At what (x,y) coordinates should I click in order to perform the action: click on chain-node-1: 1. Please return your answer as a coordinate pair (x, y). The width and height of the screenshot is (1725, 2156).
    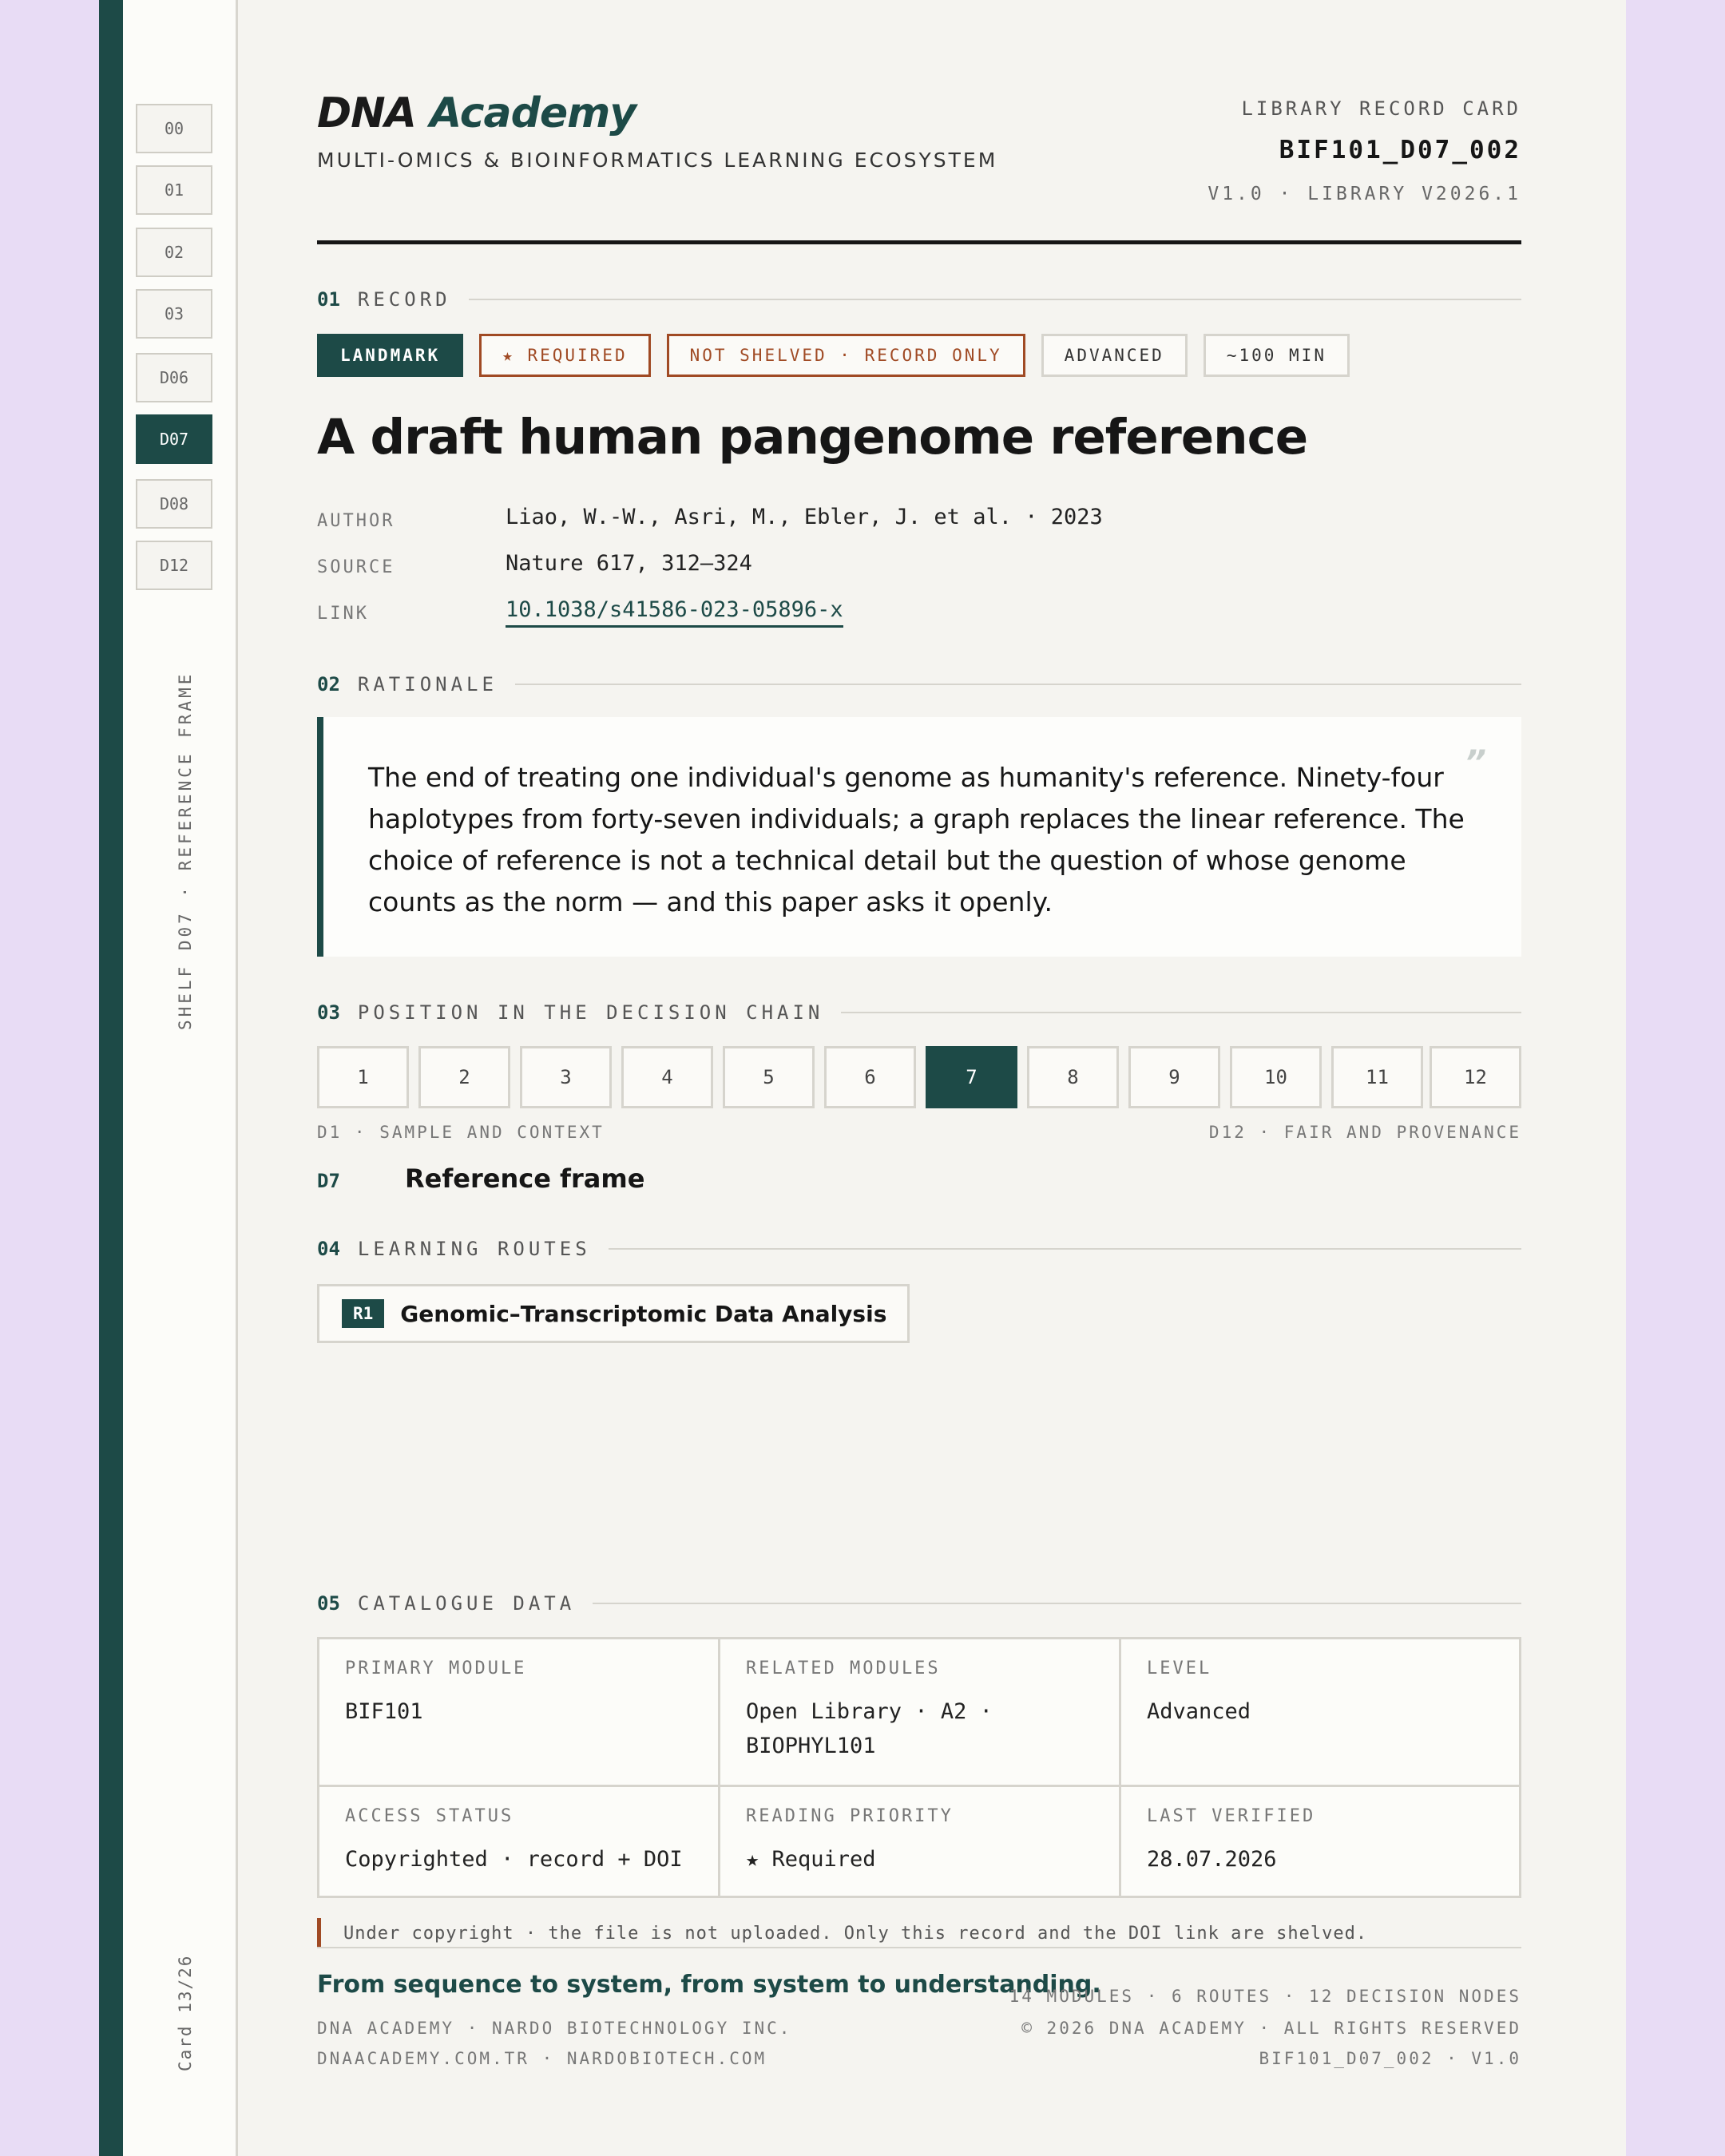
    Looking at the image, I should click on (363, 1077).